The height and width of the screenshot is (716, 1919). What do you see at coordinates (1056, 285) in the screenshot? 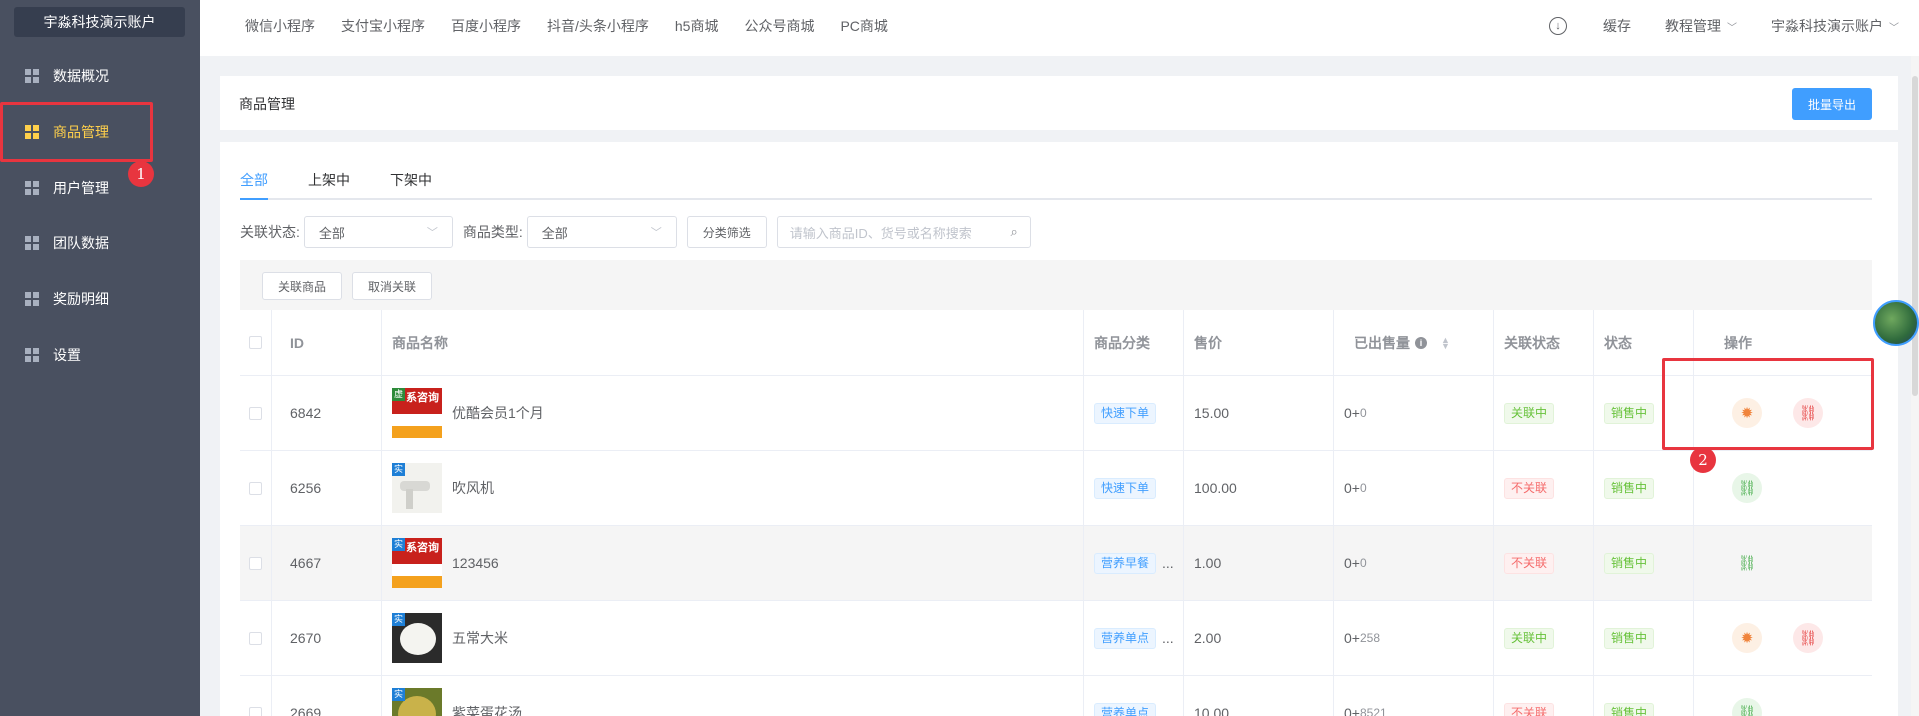
I see `bulk-toolbar: 关联商品 取消关联` at bounding box center [1056, 285].